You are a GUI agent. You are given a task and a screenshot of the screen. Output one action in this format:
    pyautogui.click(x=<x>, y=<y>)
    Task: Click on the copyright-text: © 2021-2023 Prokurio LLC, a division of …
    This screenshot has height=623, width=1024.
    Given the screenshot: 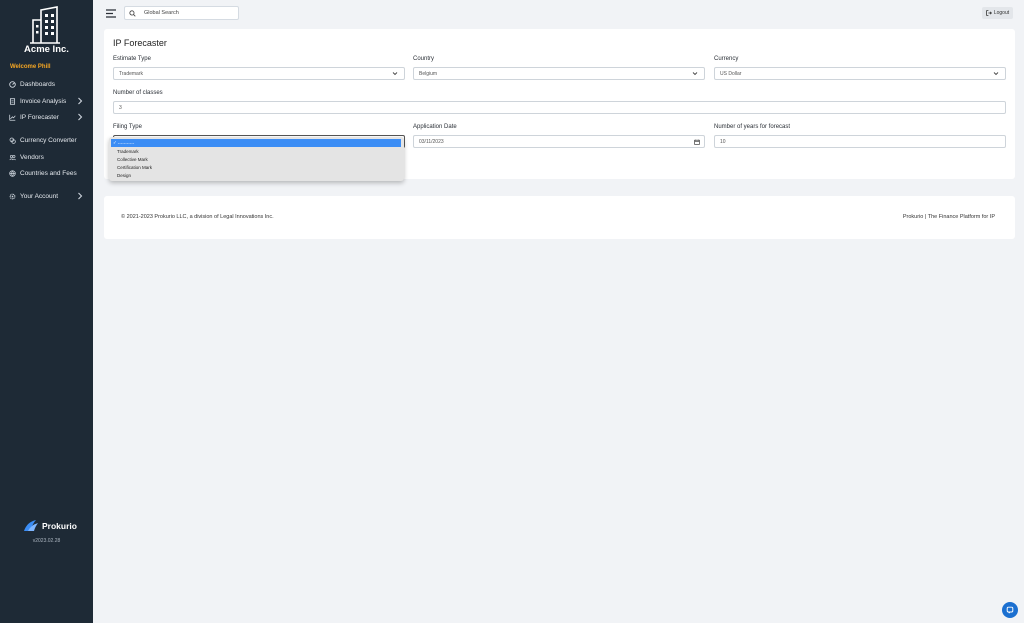 What is the action you would take?
    pyautogui.click(x=197, y=217)
    